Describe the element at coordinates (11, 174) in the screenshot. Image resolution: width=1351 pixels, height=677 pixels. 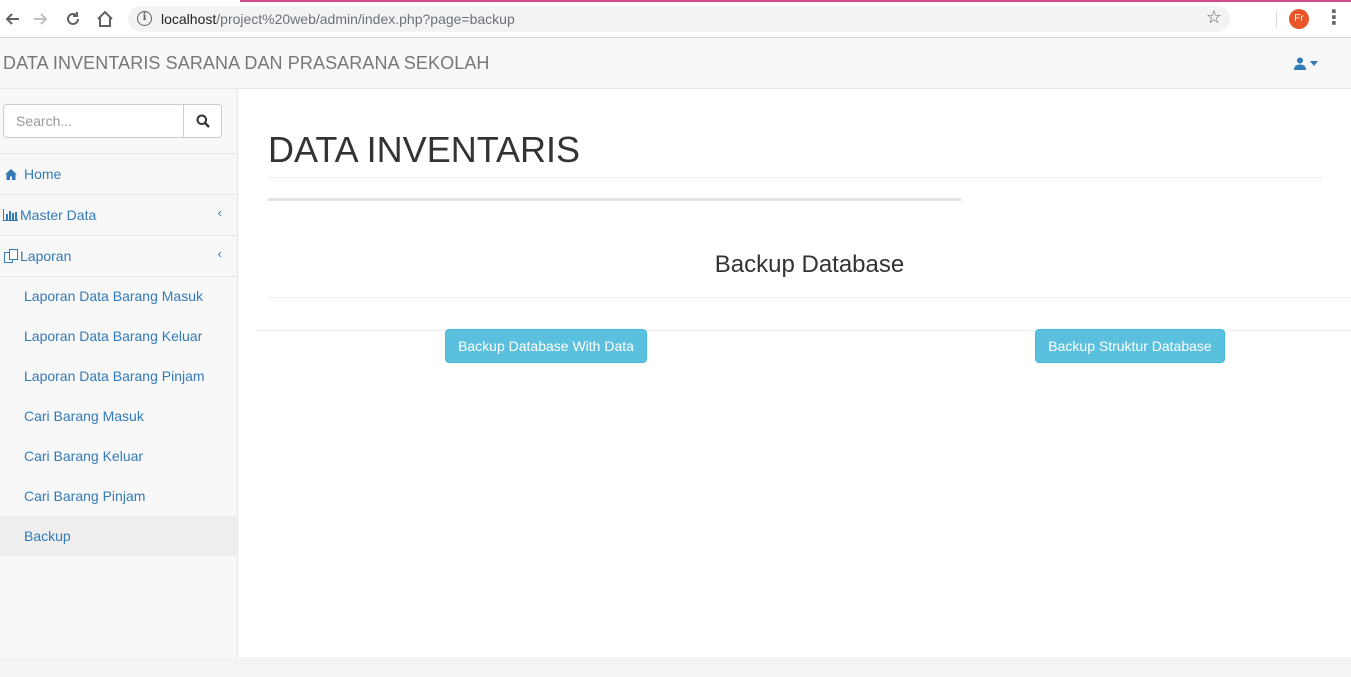
I see `home-icon` at that location.